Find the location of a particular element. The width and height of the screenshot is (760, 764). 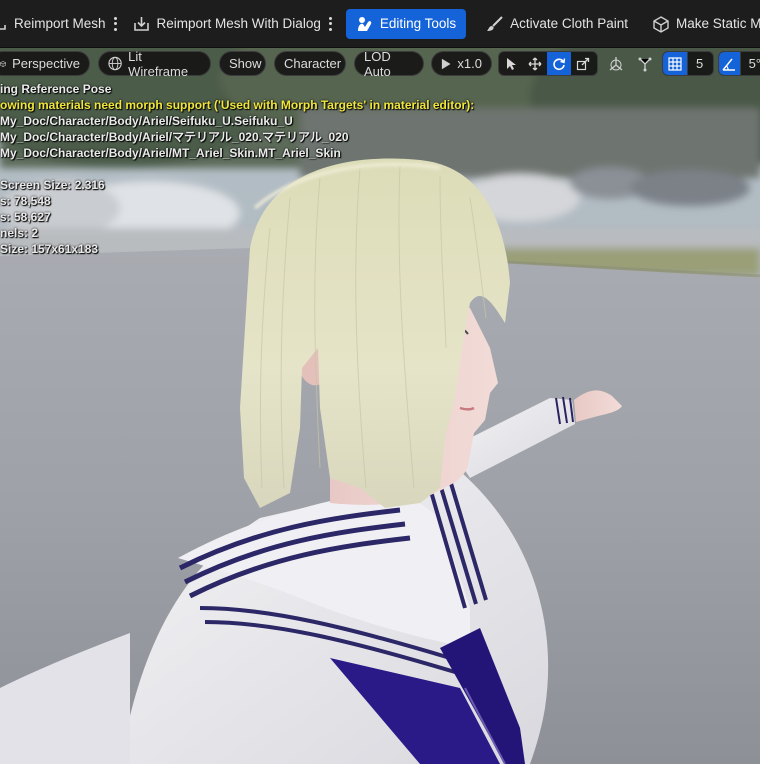

brush-icon is located at coordinates (495, 23).